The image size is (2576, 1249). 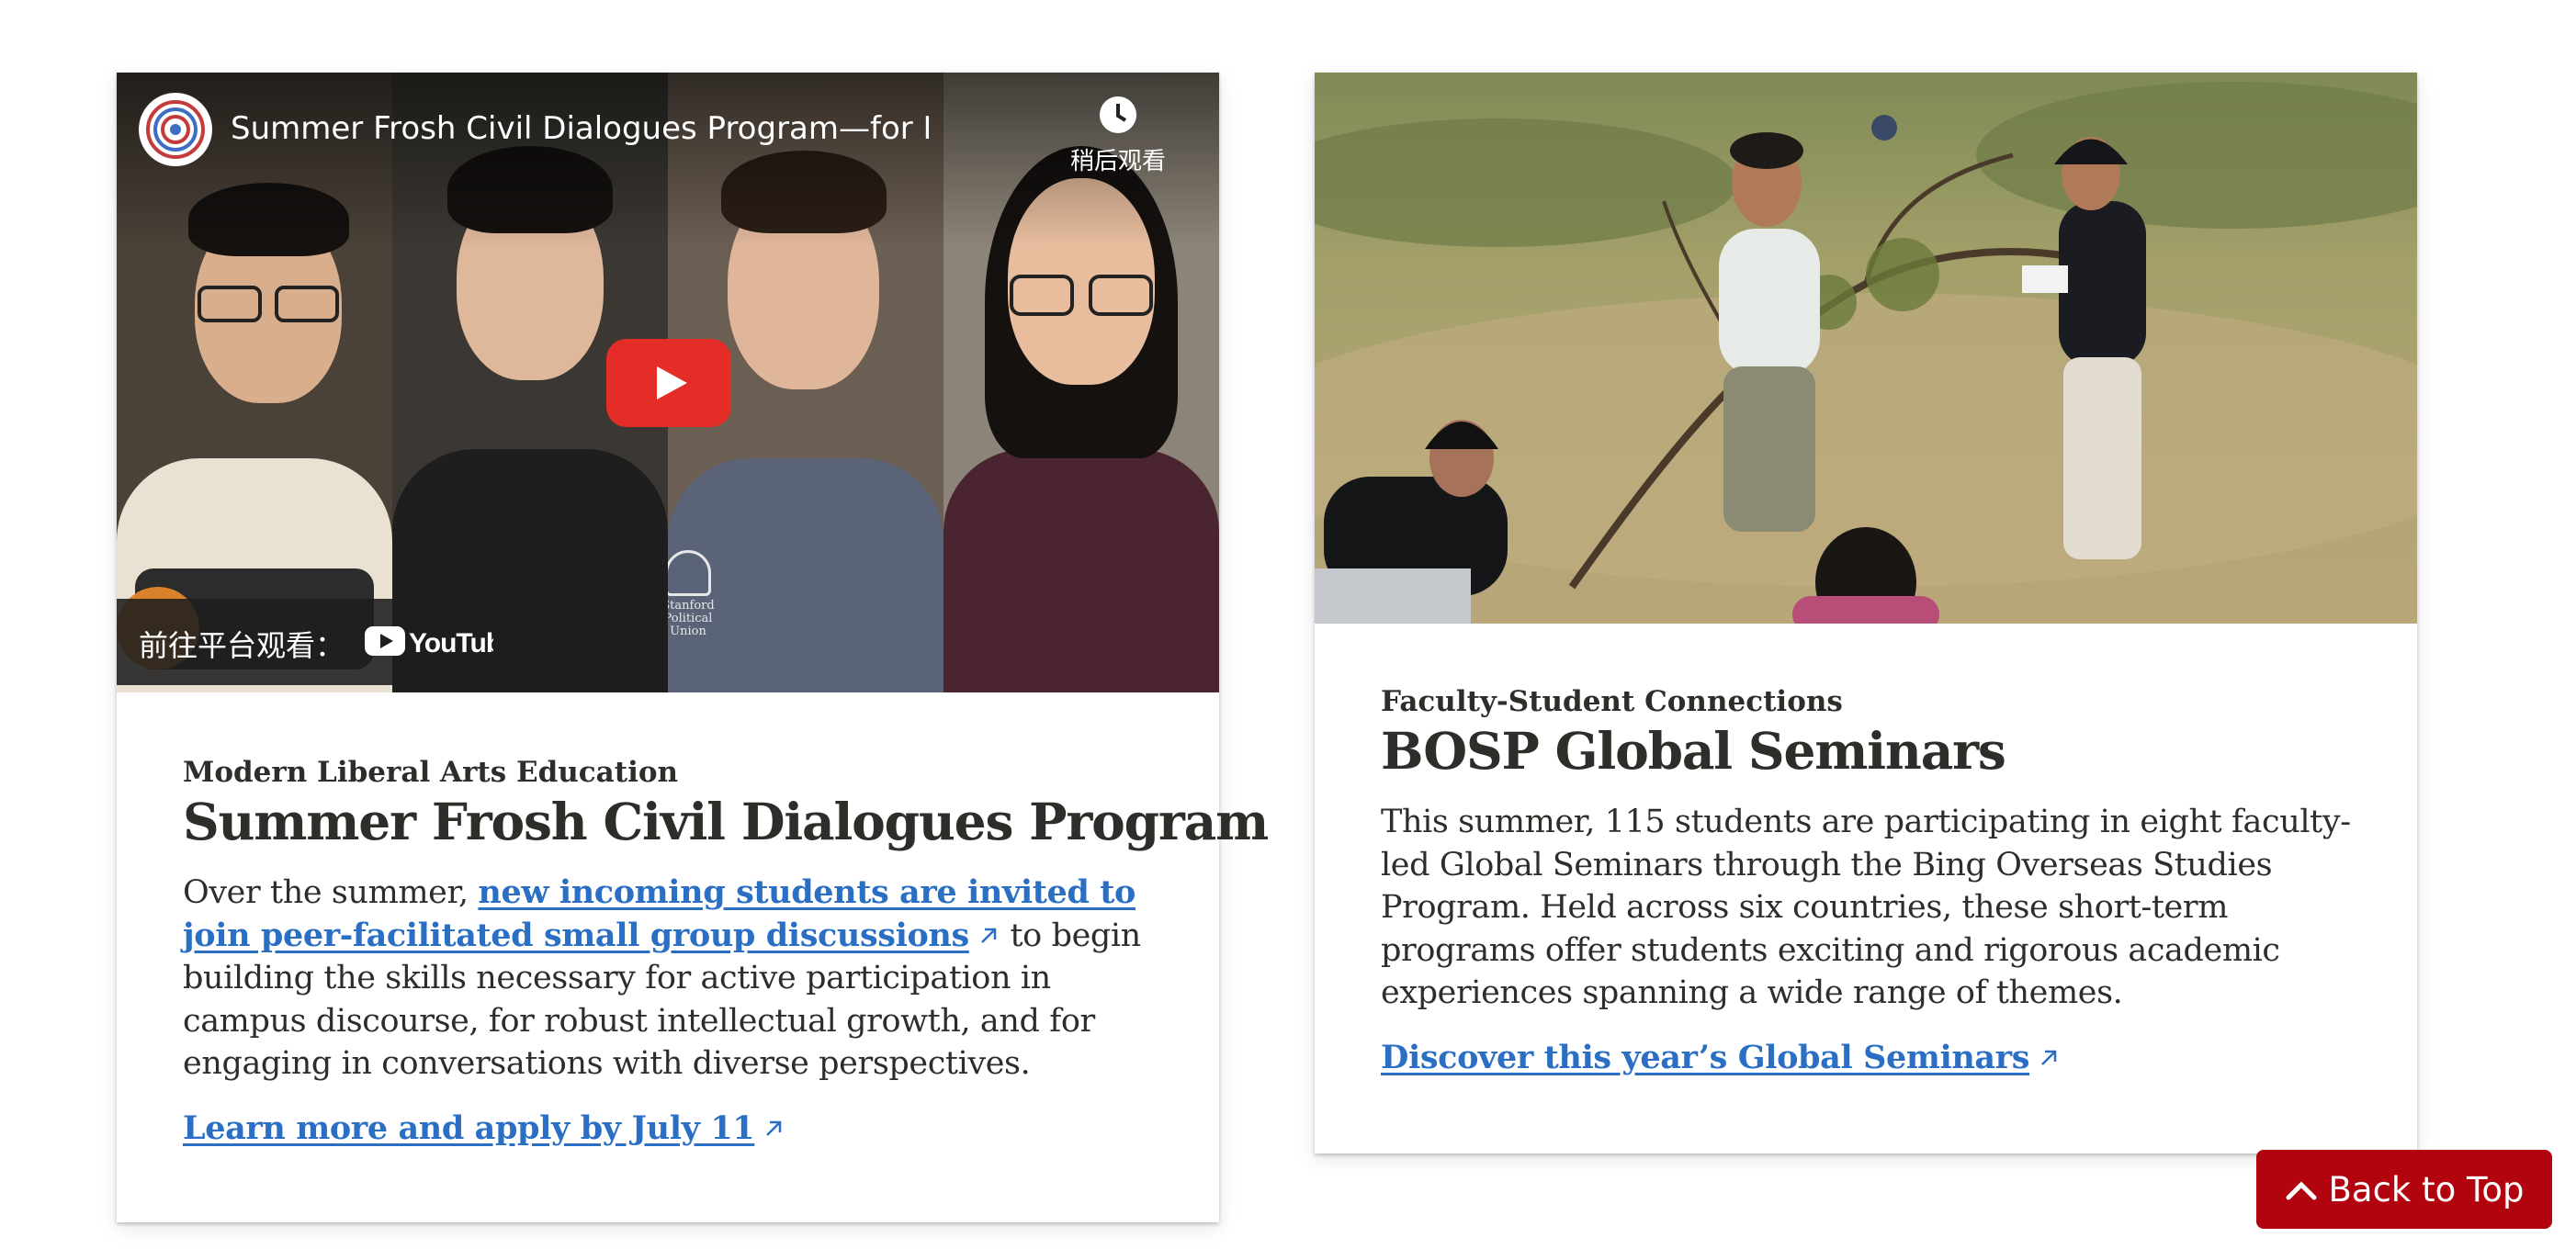 I want to click on cta-row: Learn more and apply by July 11, so click(x=668, y=1129).